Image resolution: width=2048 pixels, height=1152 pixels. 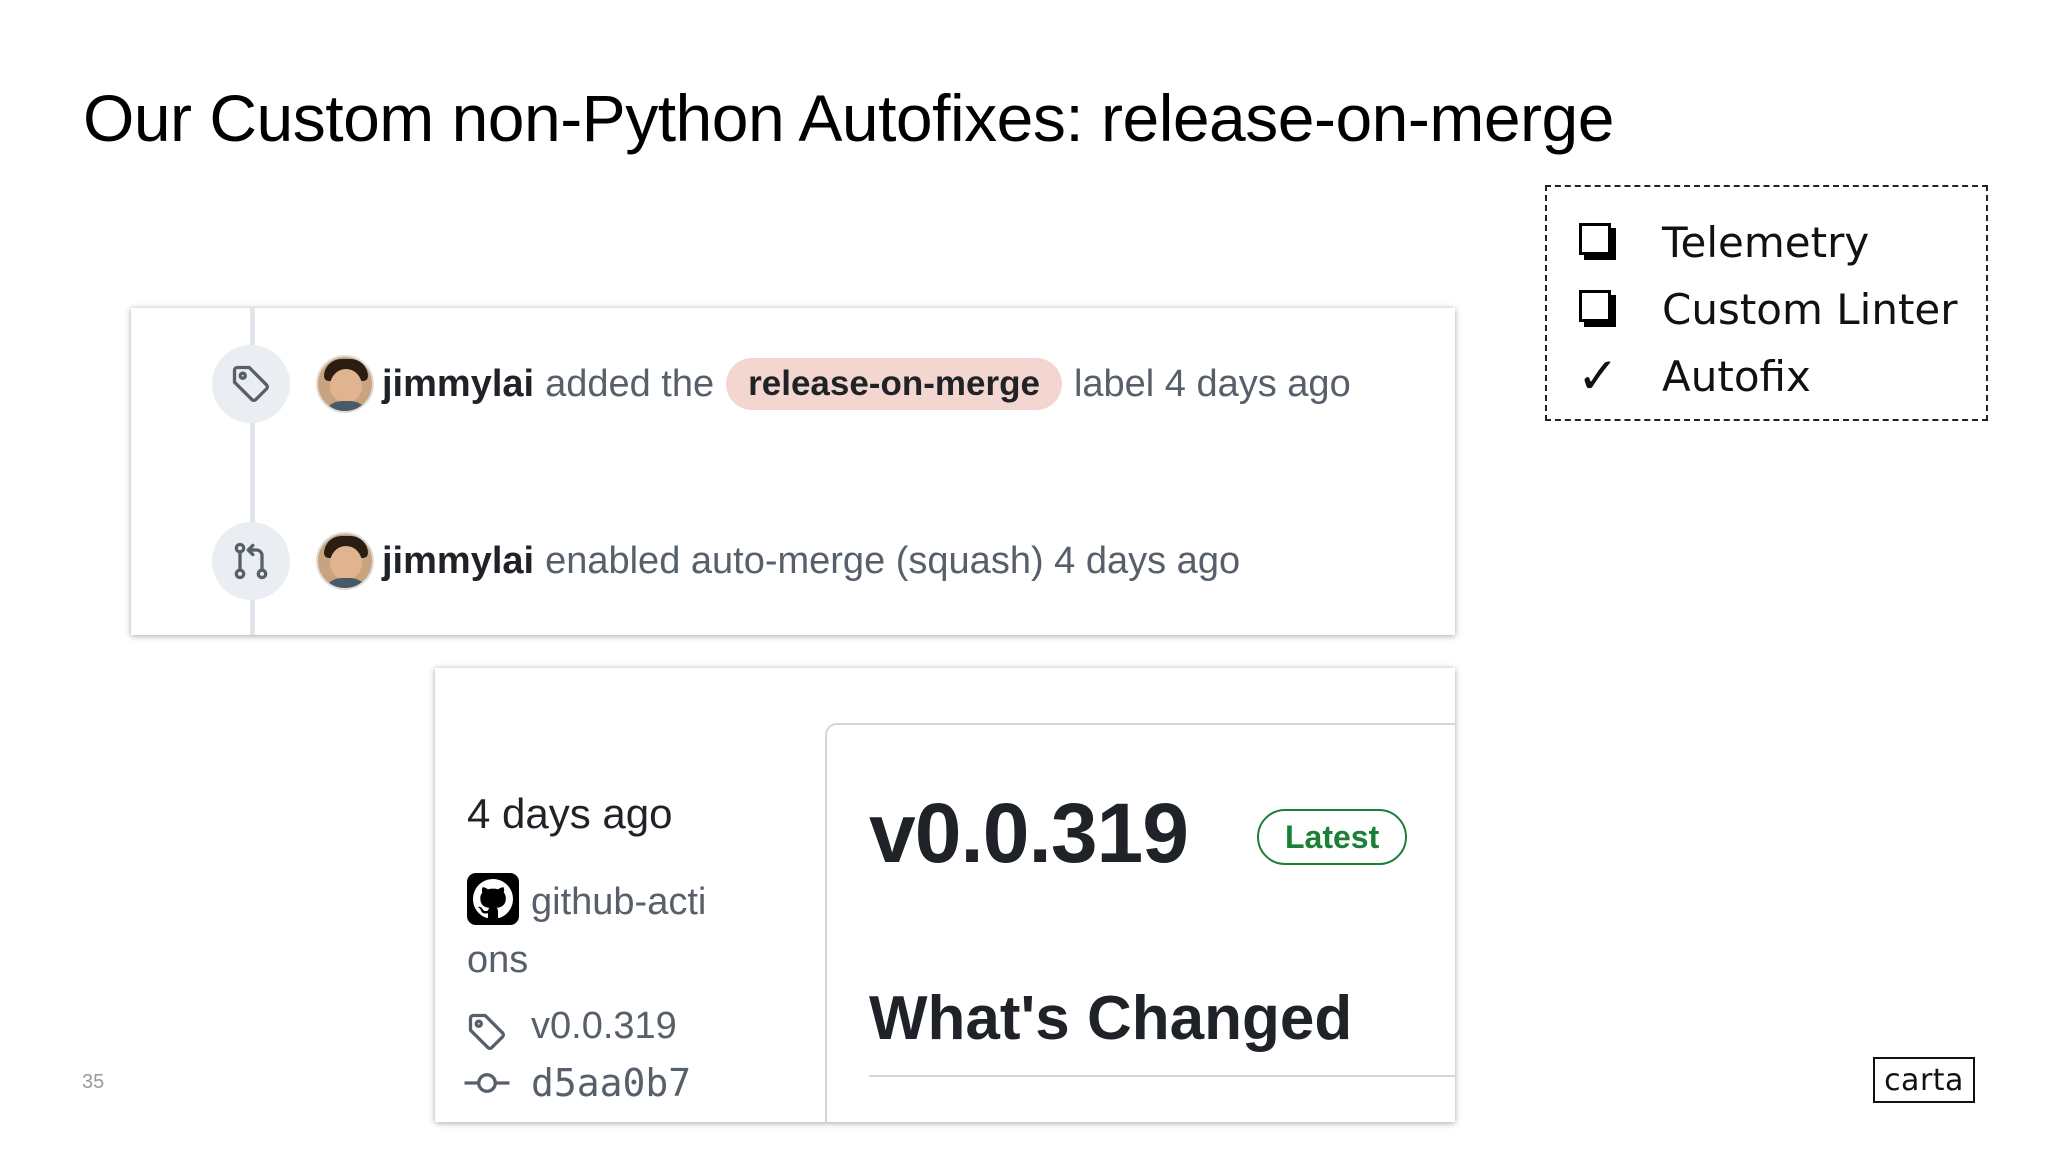 What do you see at coordinates (893, 560) in the screenshot?
I see `event-action-text: enabled auto-merge (squash) 4 days ago` at bounding box center [893, 560].